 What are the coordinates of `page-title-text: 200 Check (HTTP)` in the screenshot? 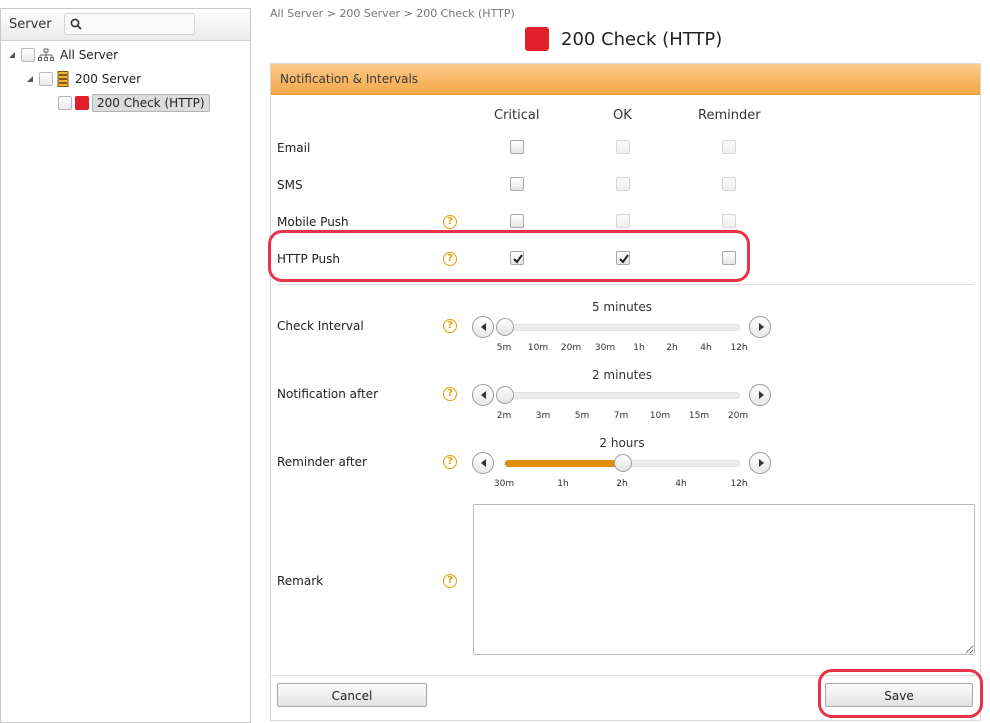 It's located at (642, 39).